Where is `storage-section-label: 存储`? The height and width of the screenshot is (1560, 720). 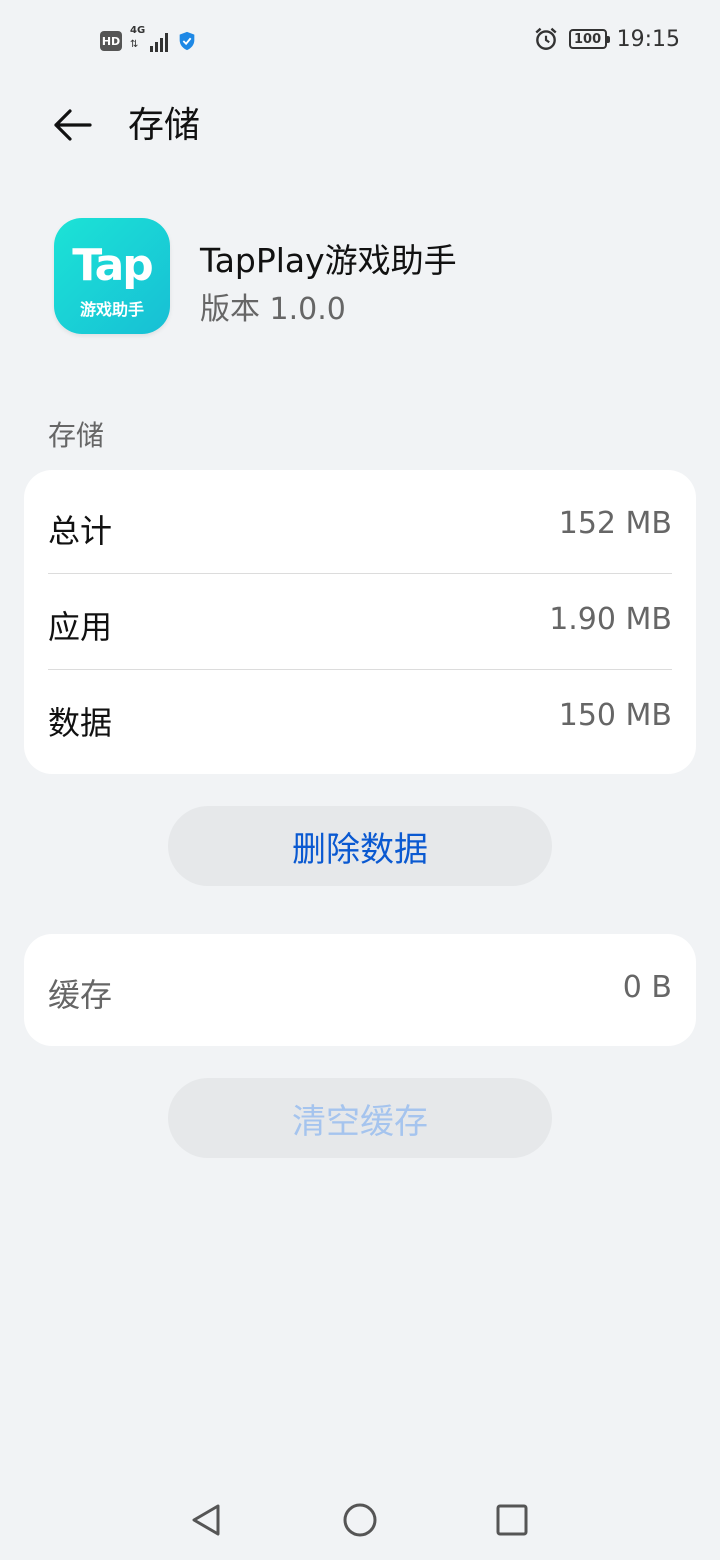 storage-section-label: 存储 is located at coordinates (76, 435).